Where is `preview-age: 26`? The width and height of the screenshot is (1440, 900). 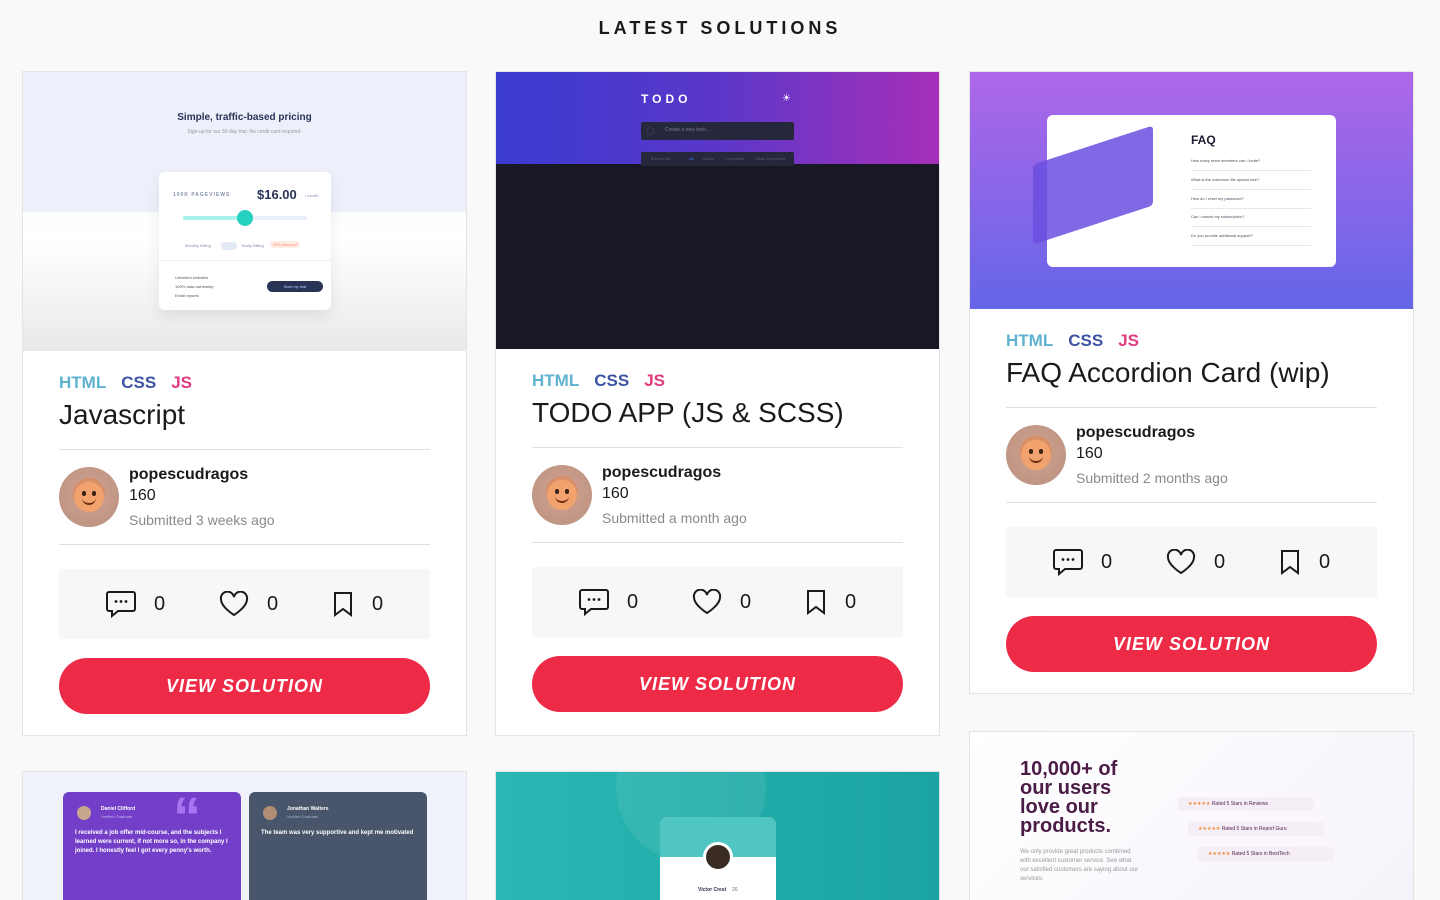
preview-age: 26 is located at coordinates (735, 890).